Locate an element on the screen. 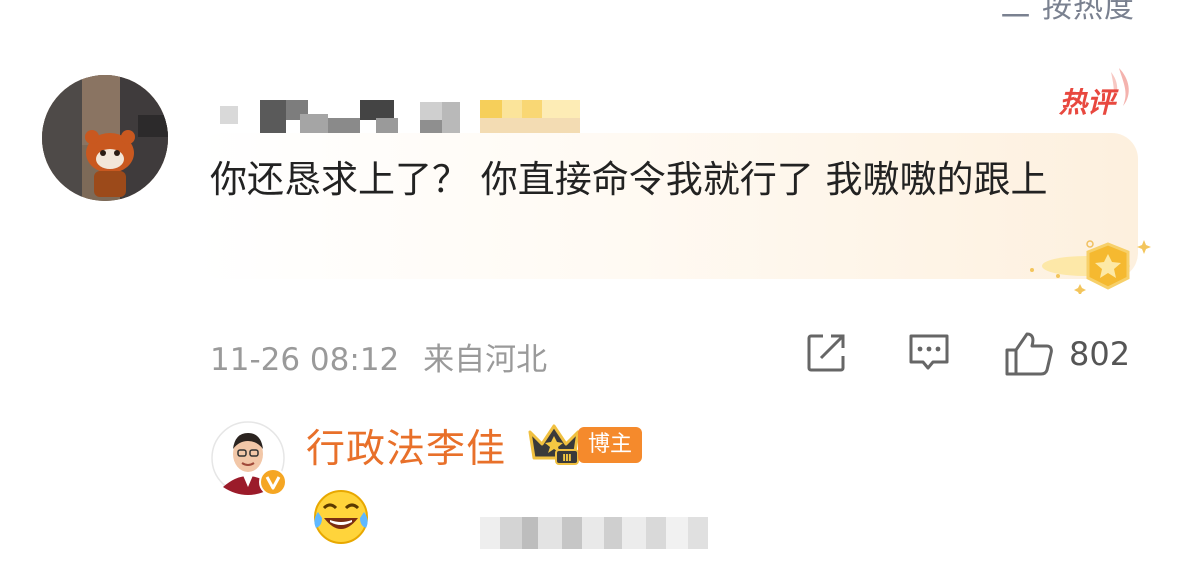 This screenshot has width=1179, height=565. share-icon is located at coordinates (826, 353).